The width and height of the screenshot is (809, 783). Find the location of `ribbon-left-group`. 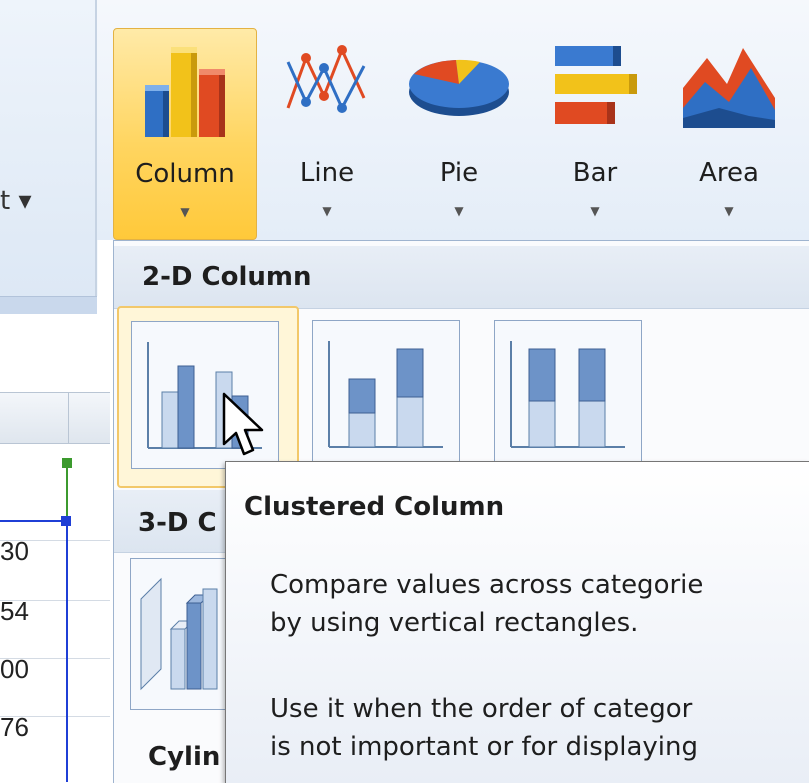

ribbon-left-group is located at coordinates (47, 148).